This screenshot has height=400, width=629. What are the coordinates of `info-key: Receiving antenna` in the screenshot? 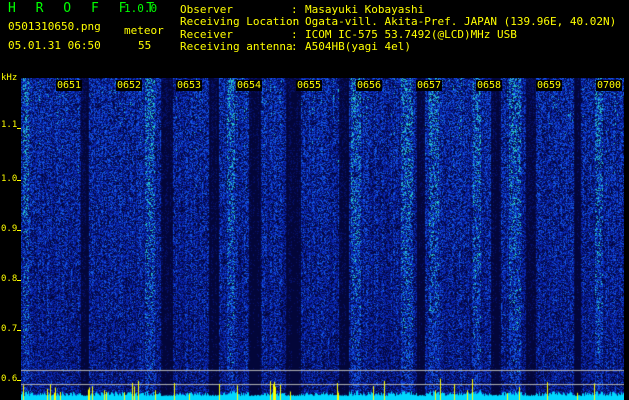 It's located at (236, 47).